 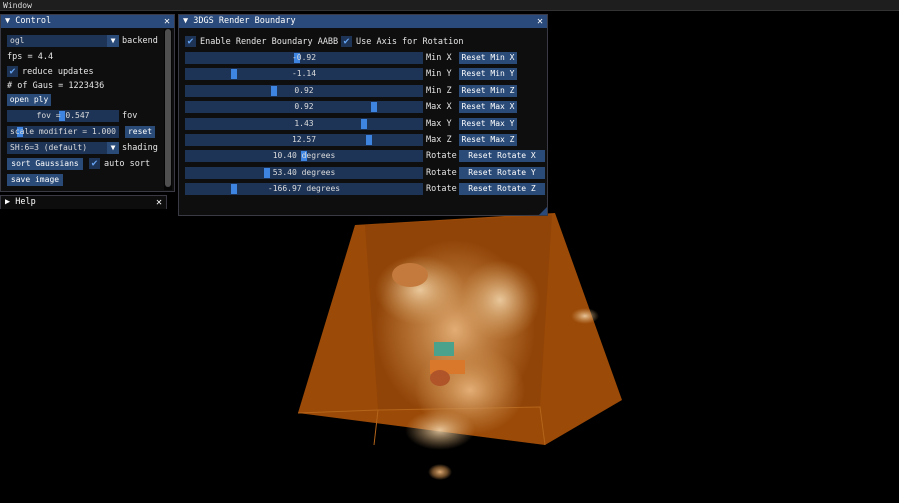 I want to click on shading-label: shading, so click(x=140, y=148).